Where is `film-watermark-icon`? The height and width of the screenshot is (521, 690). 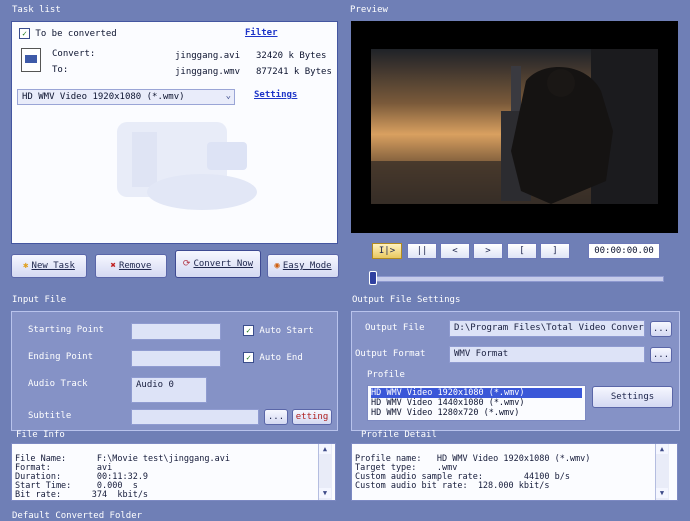 film-watermark-icon is located at coordinates (187, 166).